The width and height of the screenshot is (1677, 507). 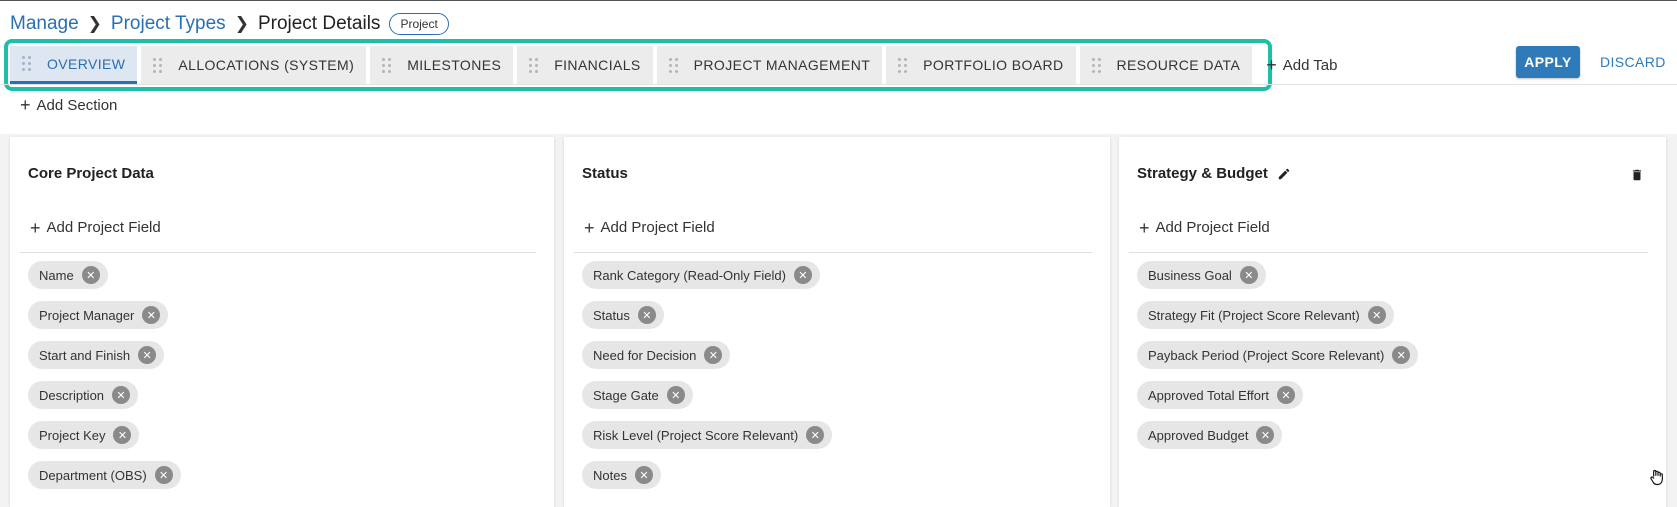 What do you see at coordinates (605, 173) in the screenshot?
I see `section-title: Status` at bounding box center [605, 173].